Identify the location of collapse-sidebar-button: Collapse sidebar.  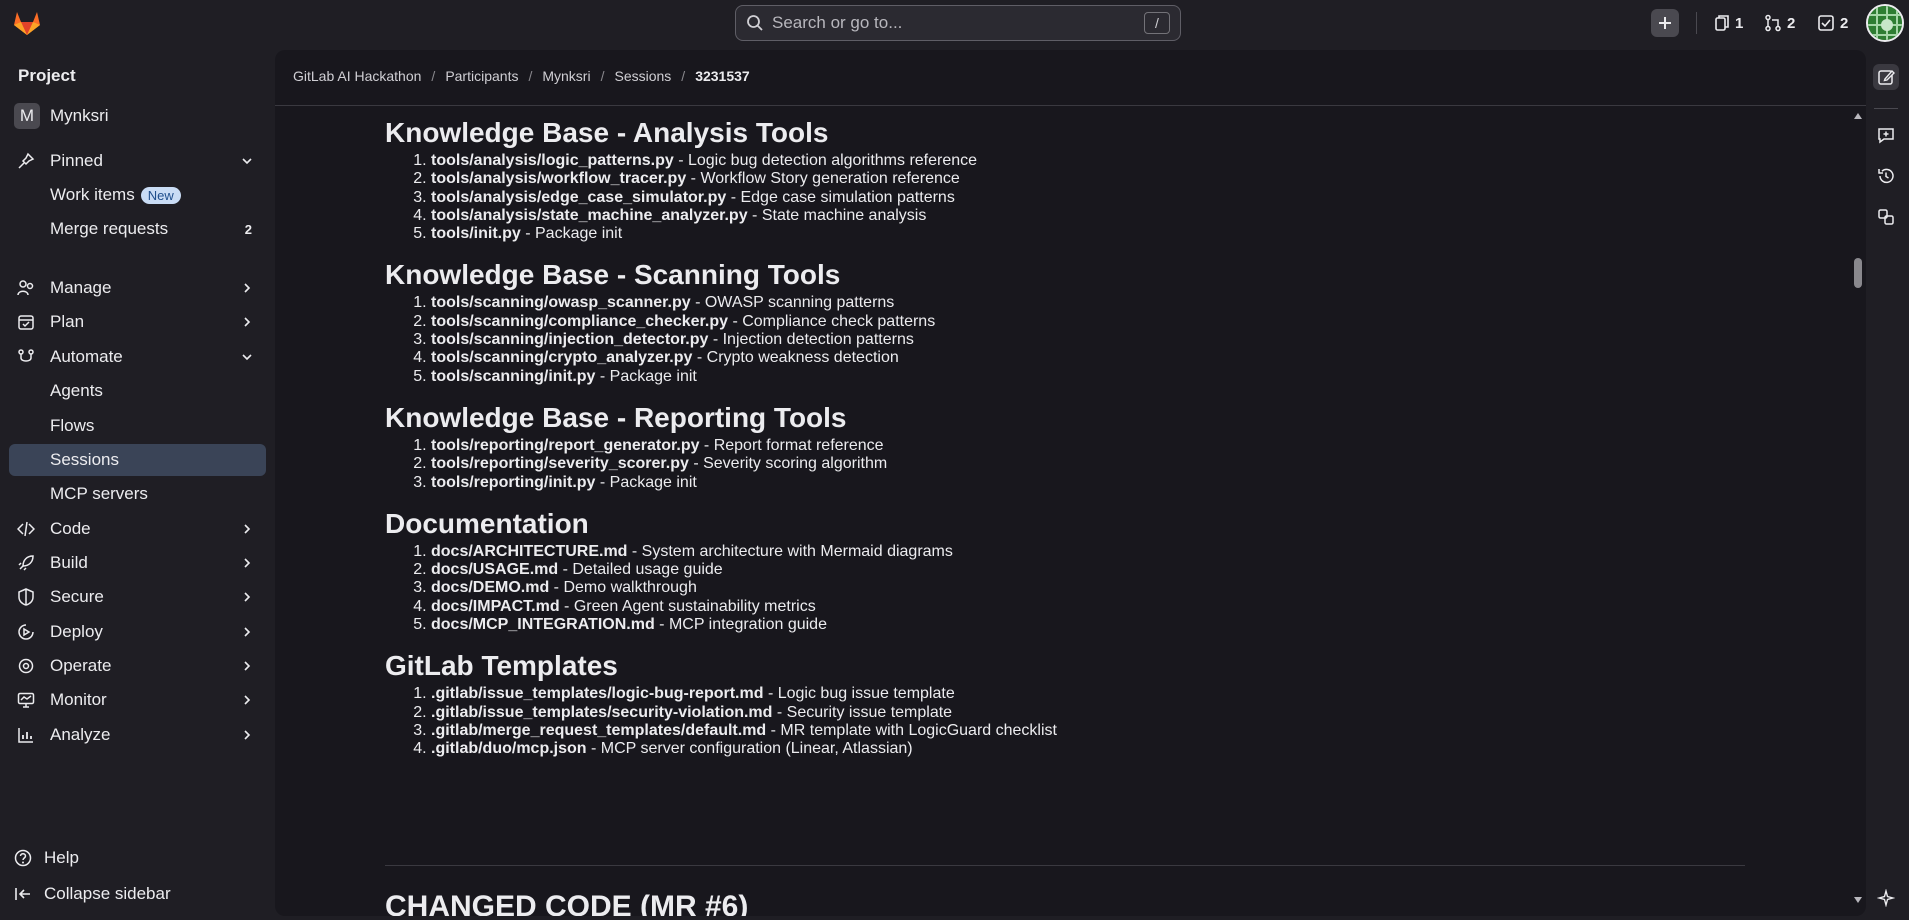
(92, 894).